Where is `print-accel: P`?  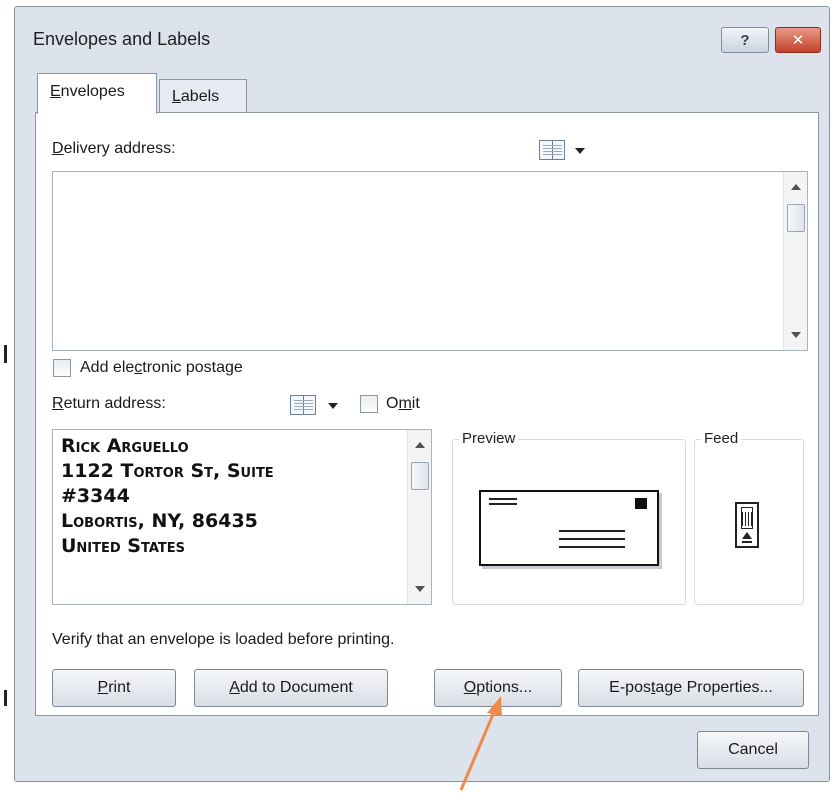 print-accel: P is located at coordinates (103, 687).